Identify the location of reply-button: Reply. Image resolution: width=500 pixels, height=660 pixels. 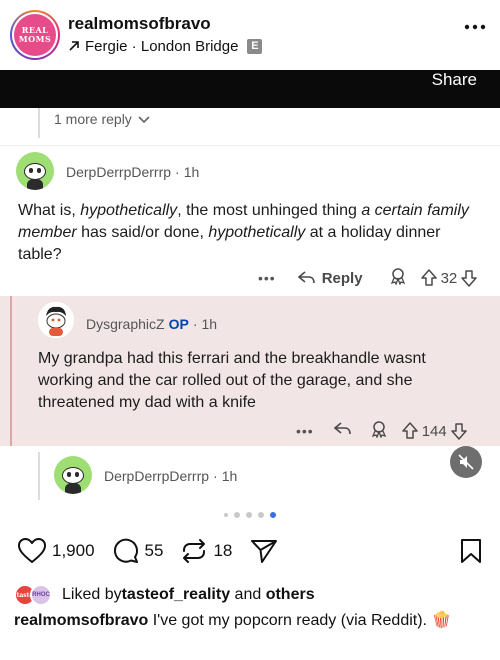
(330, 278).